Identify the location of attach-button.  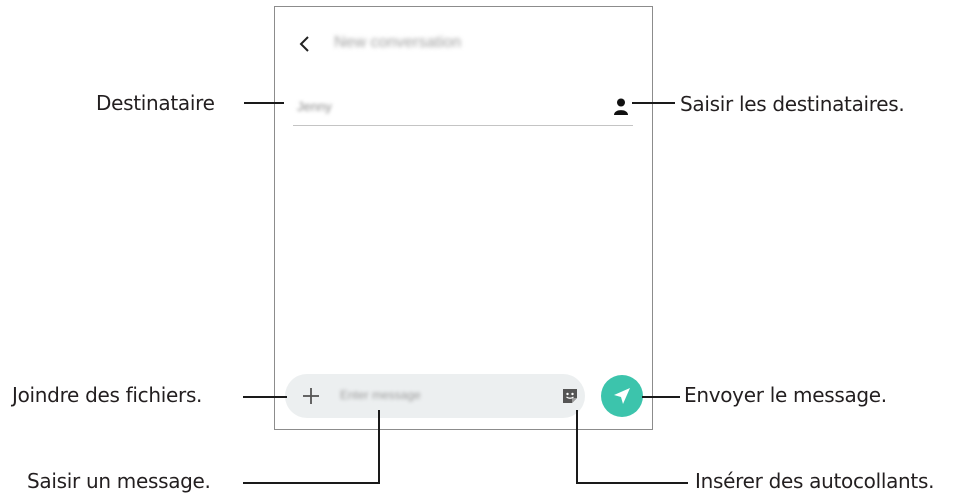
(311, 396).